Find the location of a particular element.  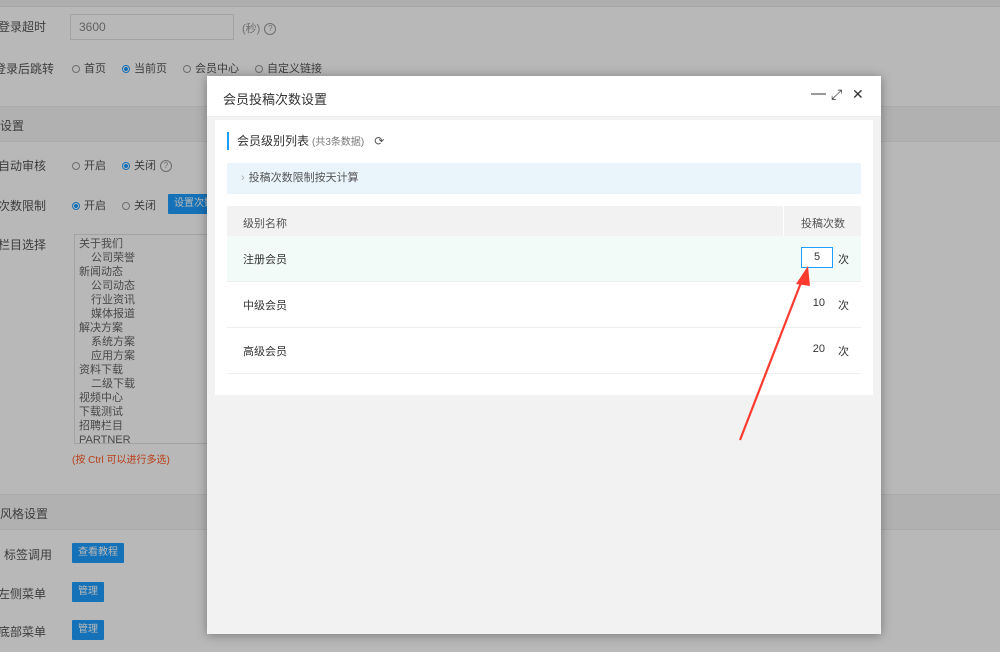

annotation-arrow-icon is located at coordinates (774, 353).